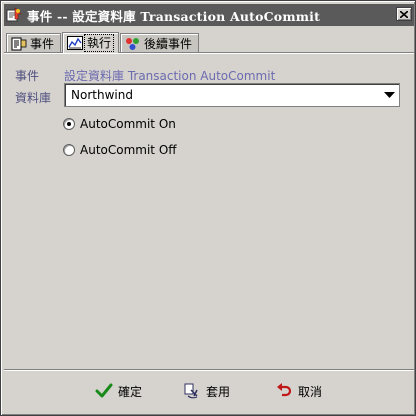  What do you see at coordinates (33, 98) in the screenshot?
I see `database-label: 資料庫` at bounding box center [33, 98].